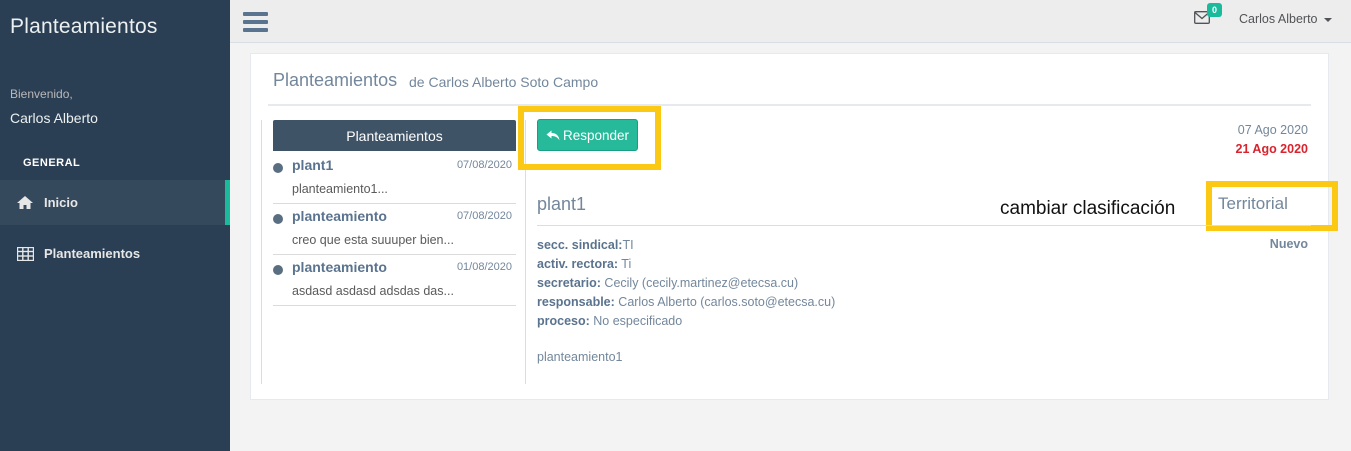 The image size is (1351, 451). Describe the element at coordinates (580, 357) in the screenshot. I see `message-body: planteamiento1` at that location.